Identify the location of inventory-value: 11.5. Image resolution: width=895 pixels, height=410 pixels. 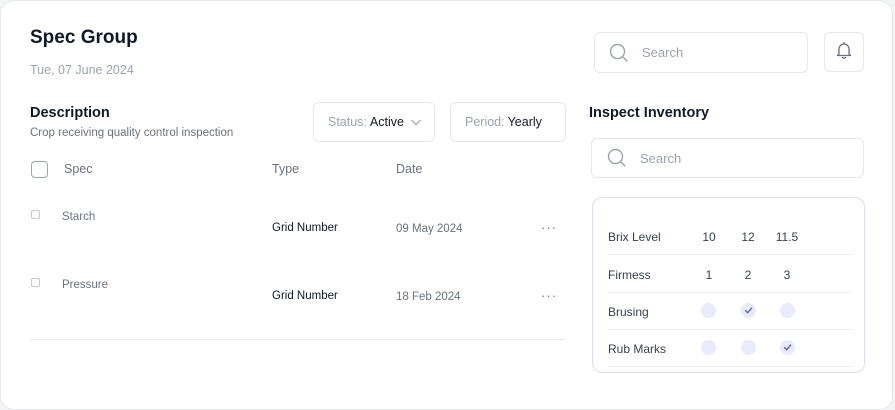
(787, 237).